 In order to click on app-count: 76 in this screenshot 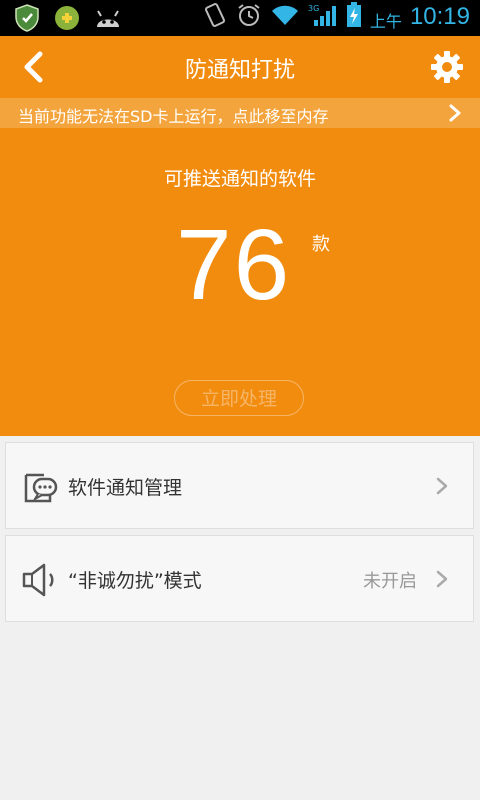, I will do `click(234, 265)`.